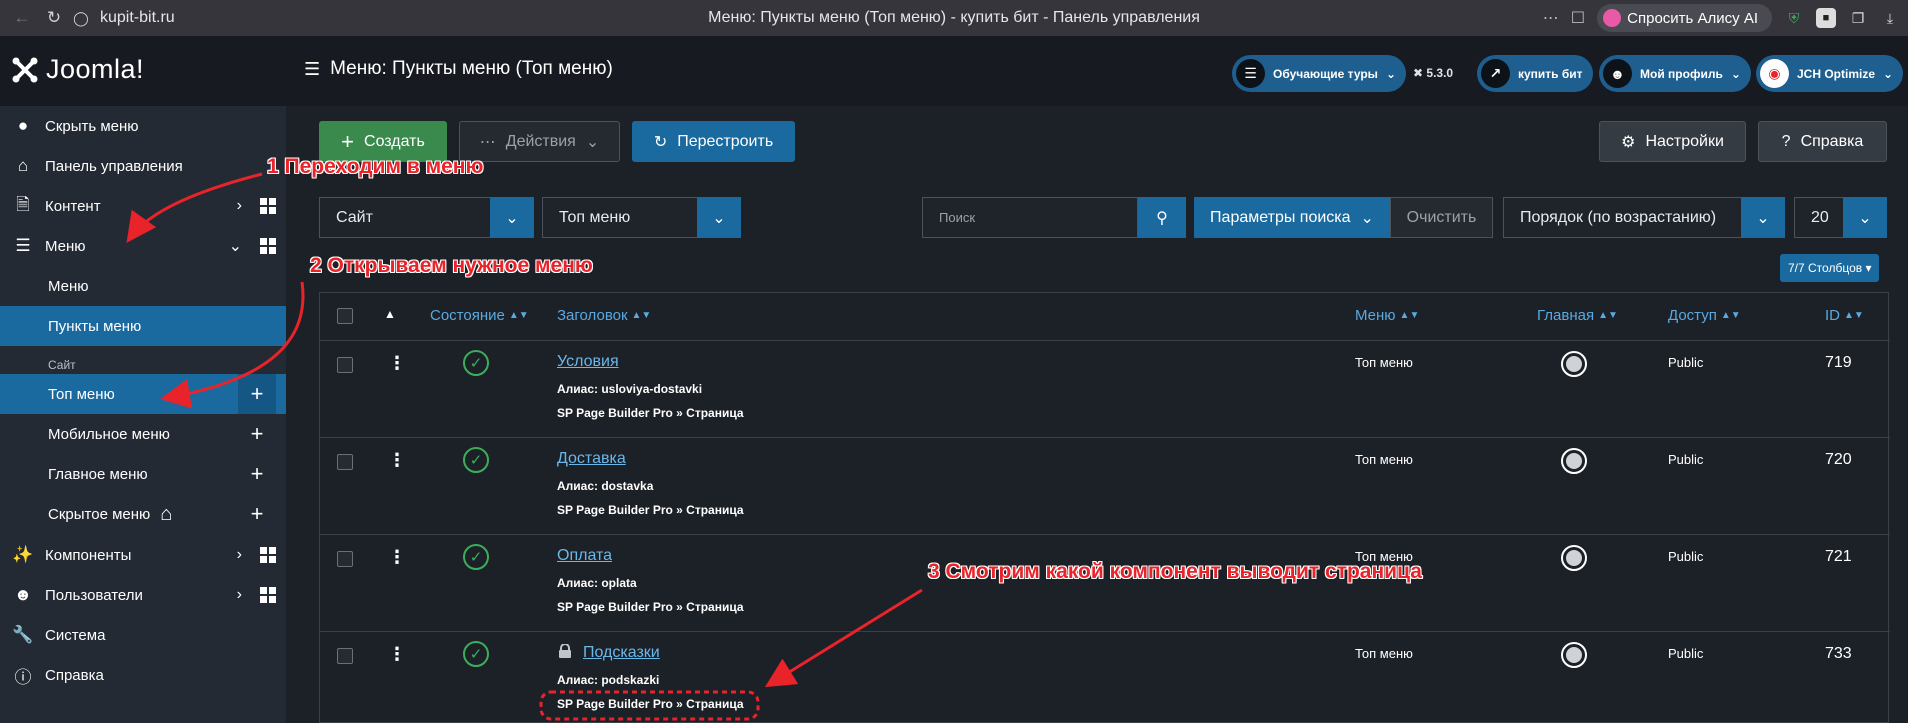  Describe the element at coordinates (143, 326) in the screenshot. I see `sidebar-sub-menu-items: Пункты меню` at that location.